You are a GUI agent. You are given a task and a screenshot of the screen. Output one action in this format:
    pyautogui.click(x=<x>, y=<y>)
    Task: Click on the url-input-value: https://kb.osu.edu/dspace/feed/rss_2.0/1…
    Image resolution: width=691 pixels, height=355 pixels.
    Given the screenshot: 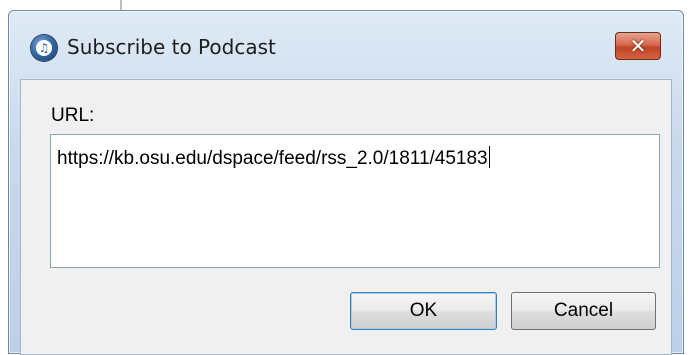 What is the action you would take?
    pyautogui.click(x=272, y=158)
    